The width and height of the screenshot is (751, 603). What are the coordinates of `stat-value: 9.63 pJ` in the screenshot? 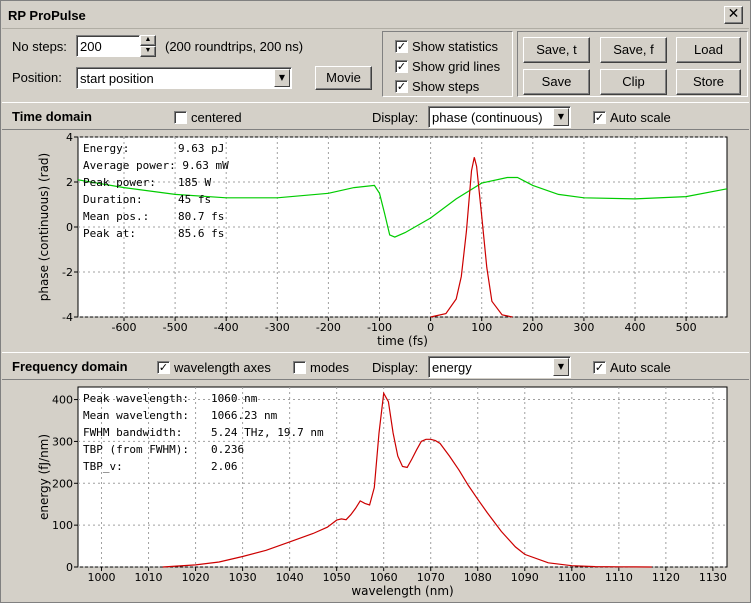 It's located at (201, 148).